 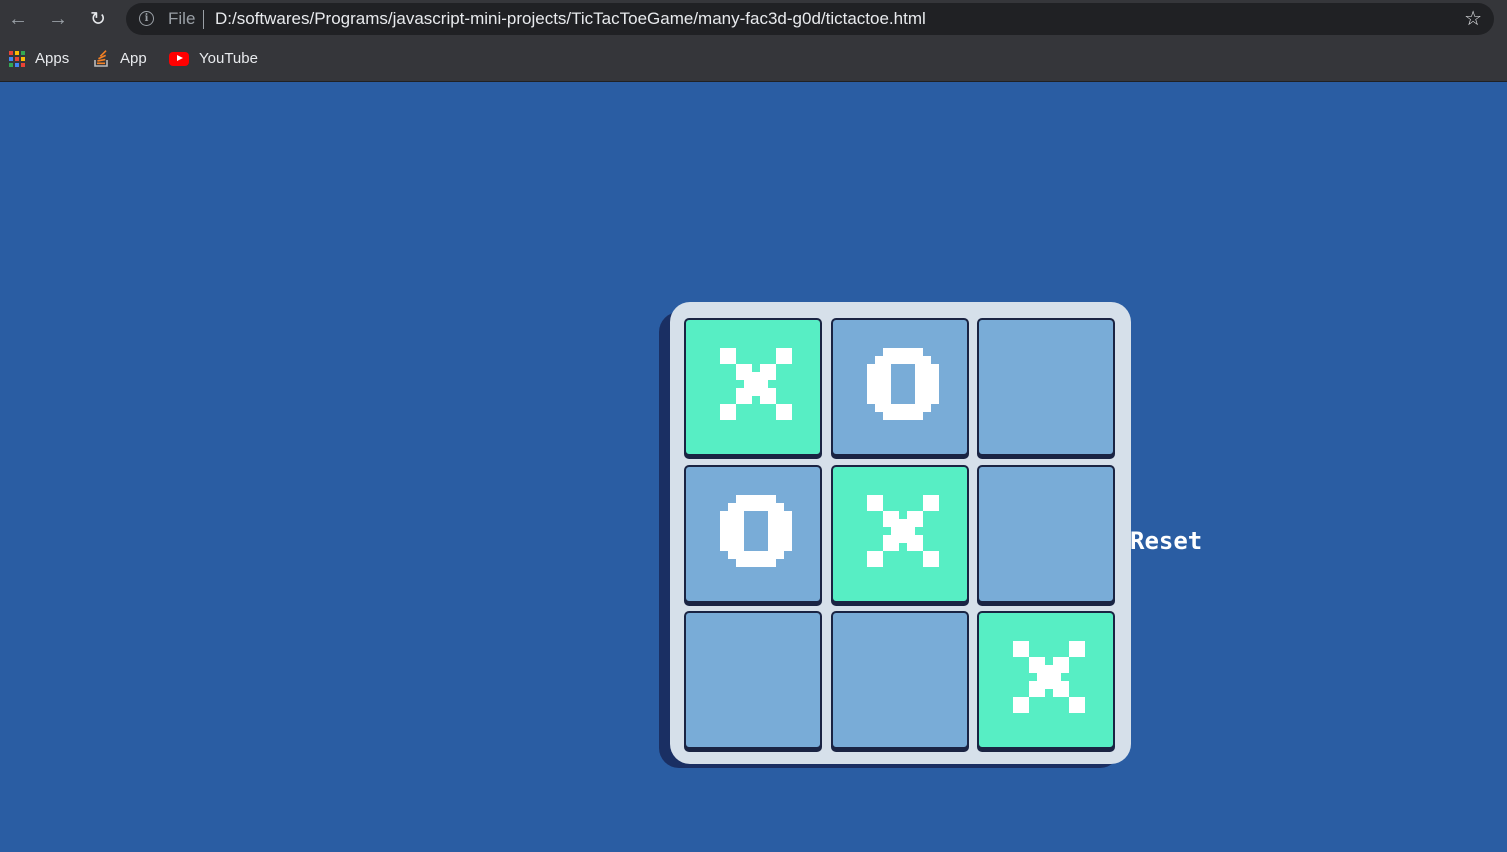 What do you see at coordinates (98, 19) in the screenshot?
I see `reload-icon: ↻` at bounding box center [98, 19].